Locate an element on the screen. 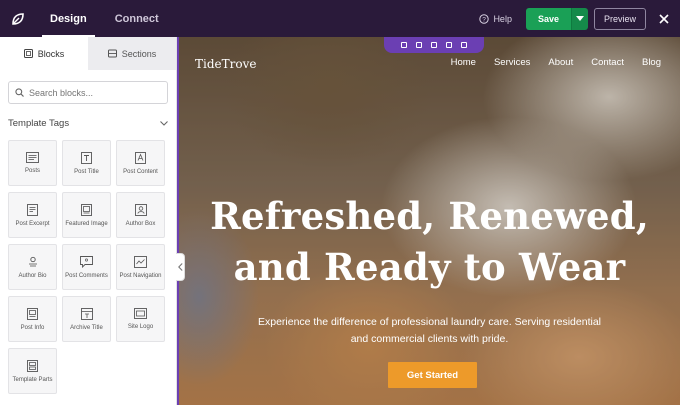 The width and height of the screenshot is (680, 405). sections-icon is located at coordinates (112, 53).